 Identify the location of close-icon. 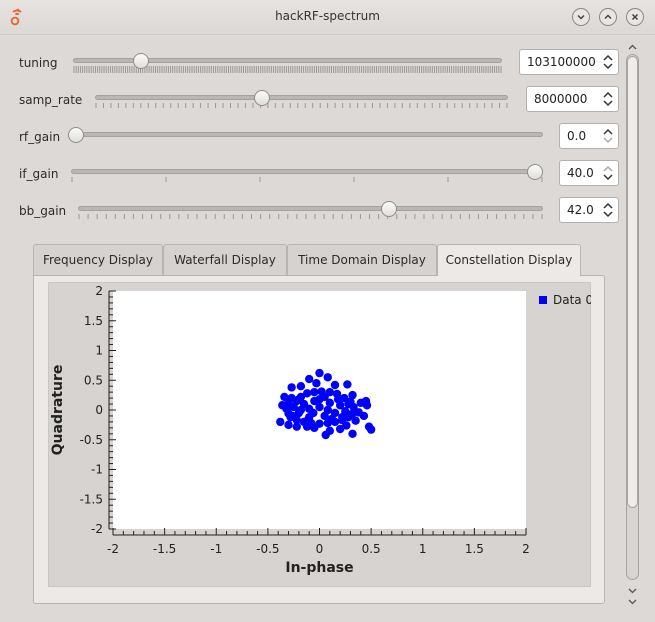
(635, 17).